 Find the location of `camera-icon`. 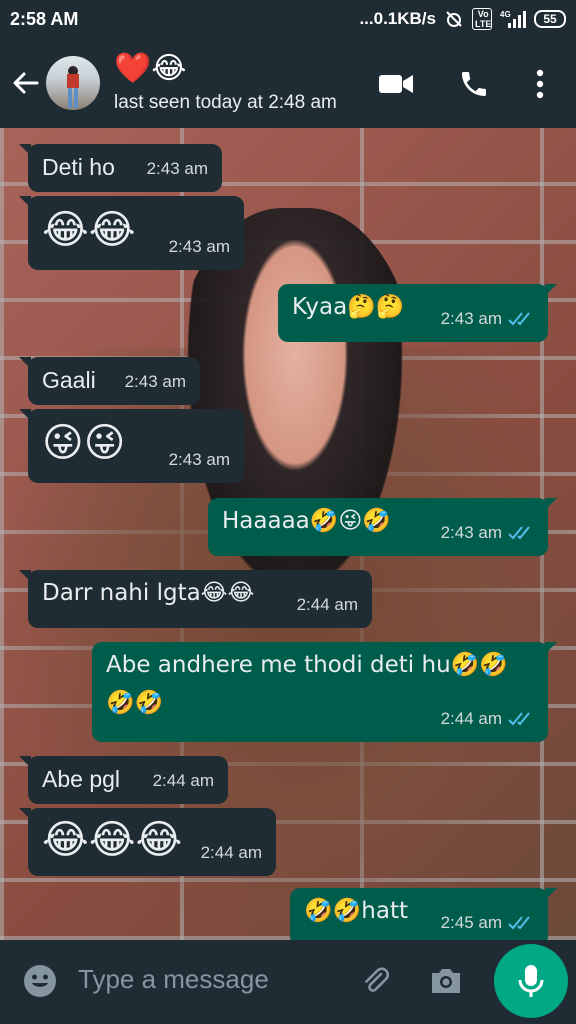

camera-icon is located at coordinates (446, 981).